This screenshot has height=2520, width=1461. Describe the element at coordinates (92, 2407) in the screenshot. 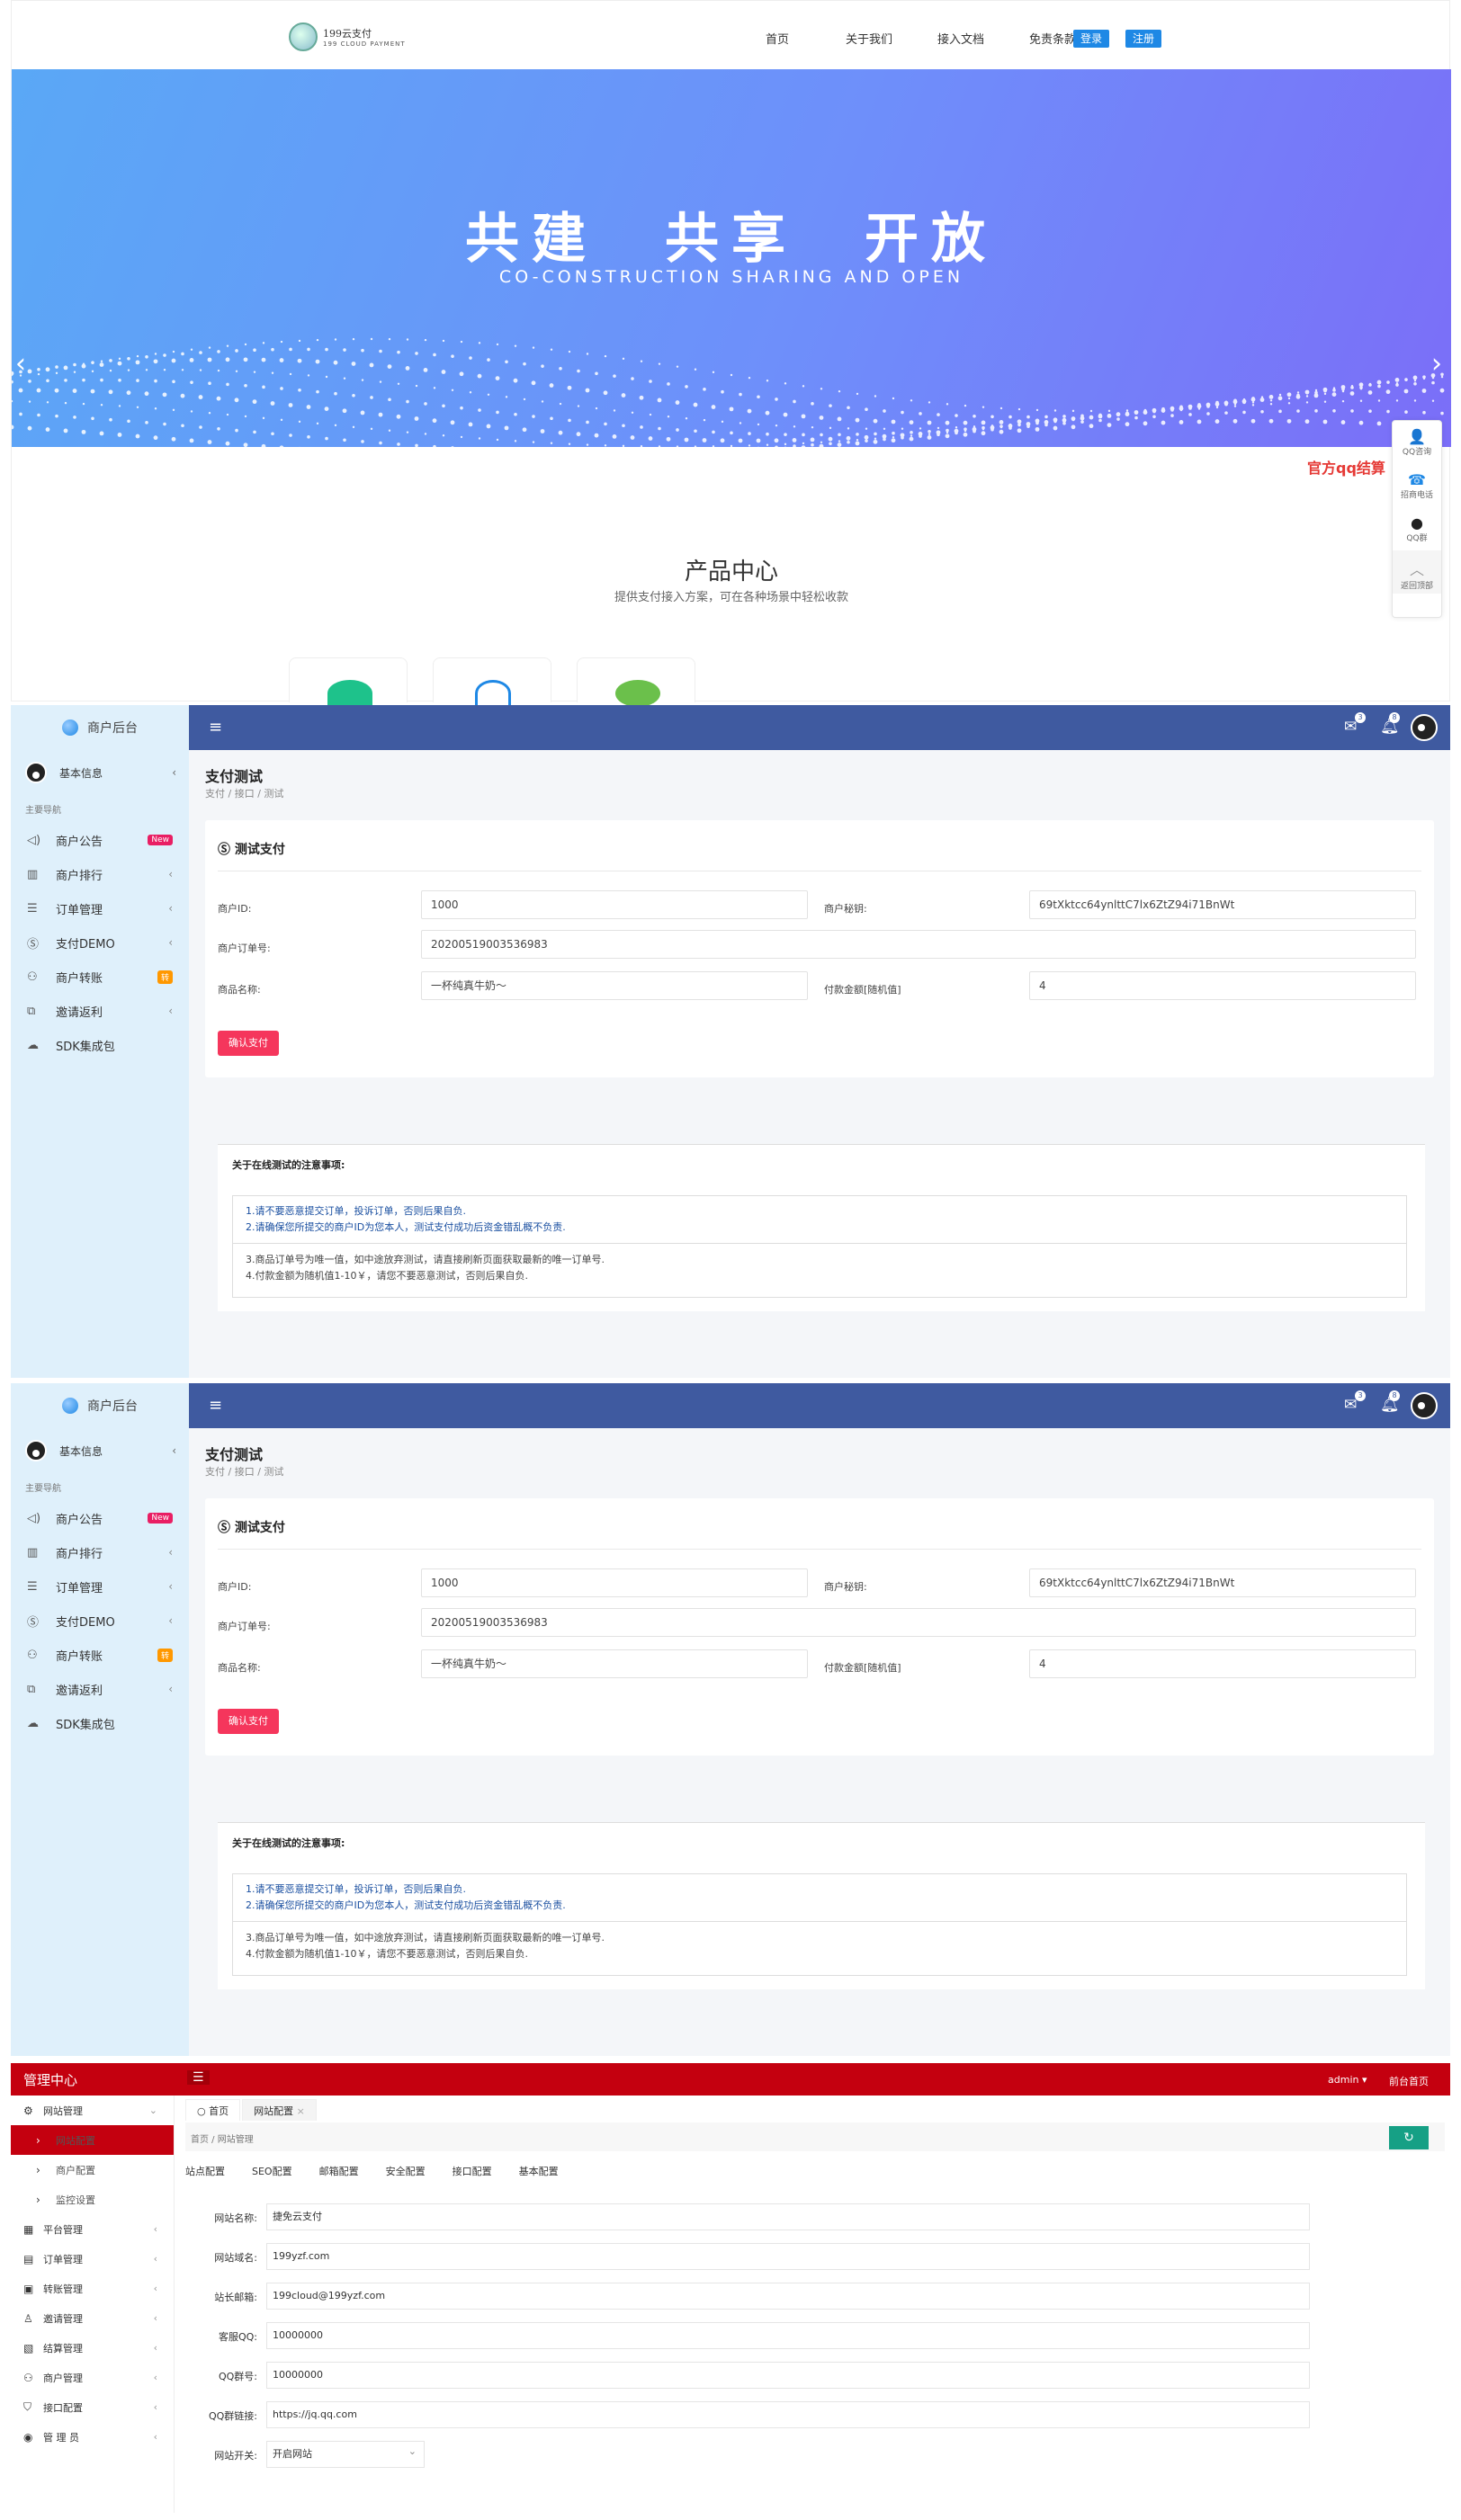

I see `sidebar-item-interface: ⛉ 接口配置 ‹` at that location.